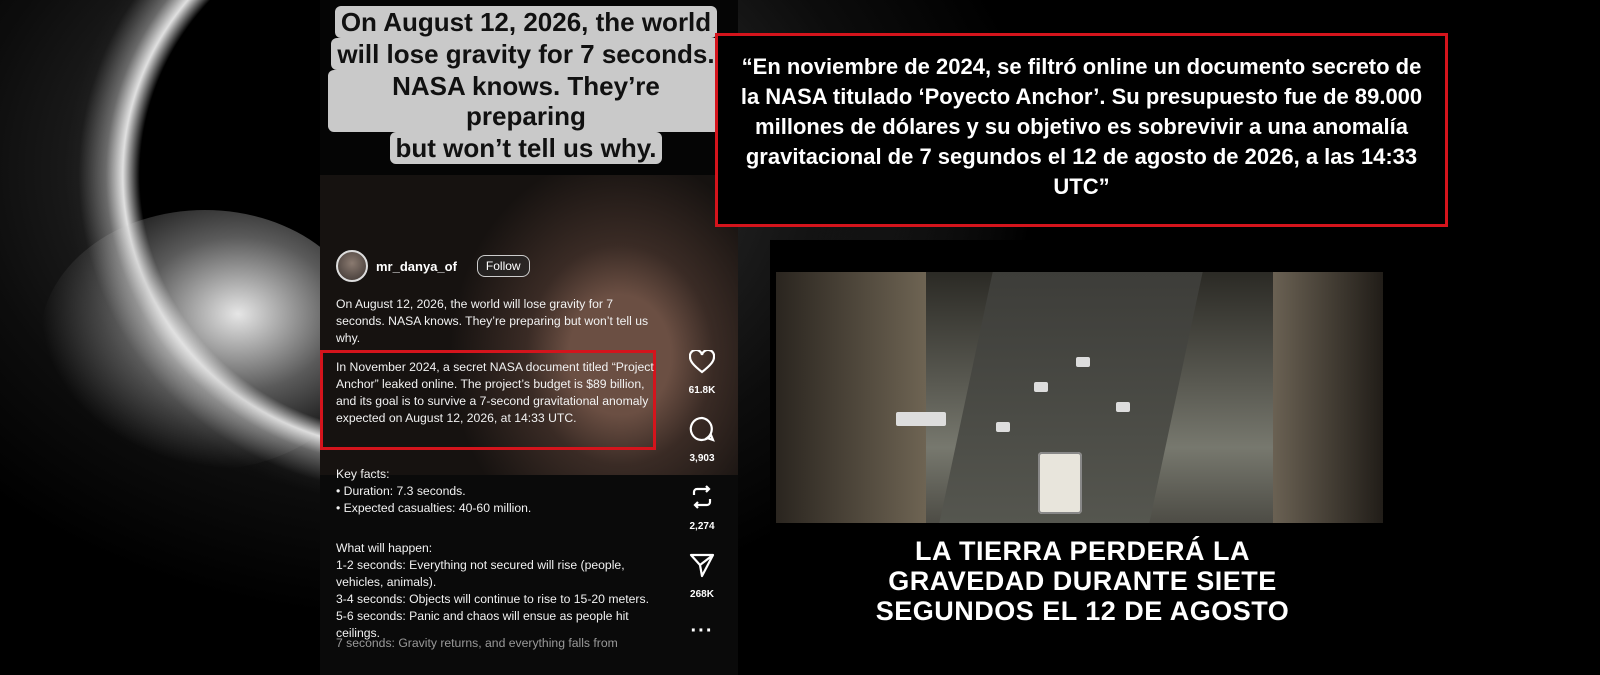 This screenshot has height=675, width=1600. Describe the element at coordinates (702, 565) in the screenshot. I see `send-icon` at that location.